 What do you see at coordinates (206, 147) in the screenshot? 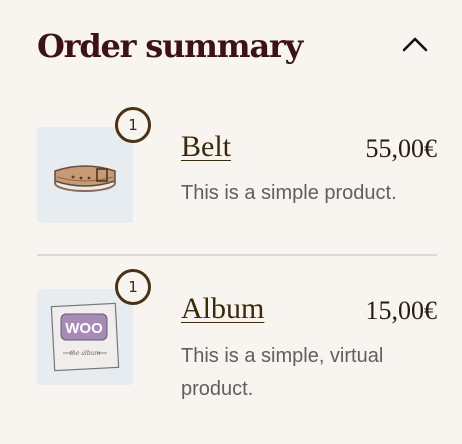
I see `product-name-link: Belt` at bounding box center [206, 147].